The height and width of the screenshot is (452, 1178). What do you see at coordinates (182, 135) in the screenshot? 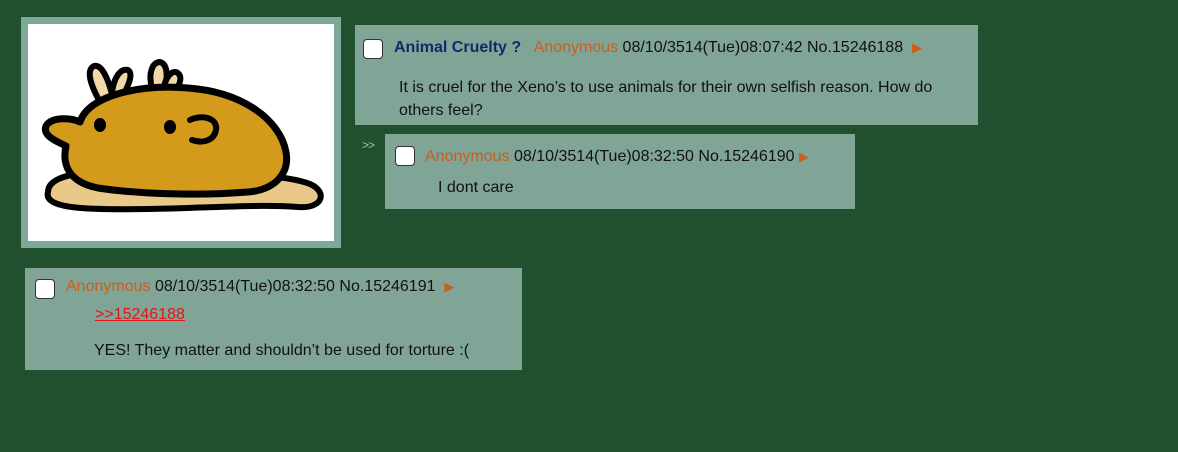
I see `creature-image` at bounding box center [182, 135].